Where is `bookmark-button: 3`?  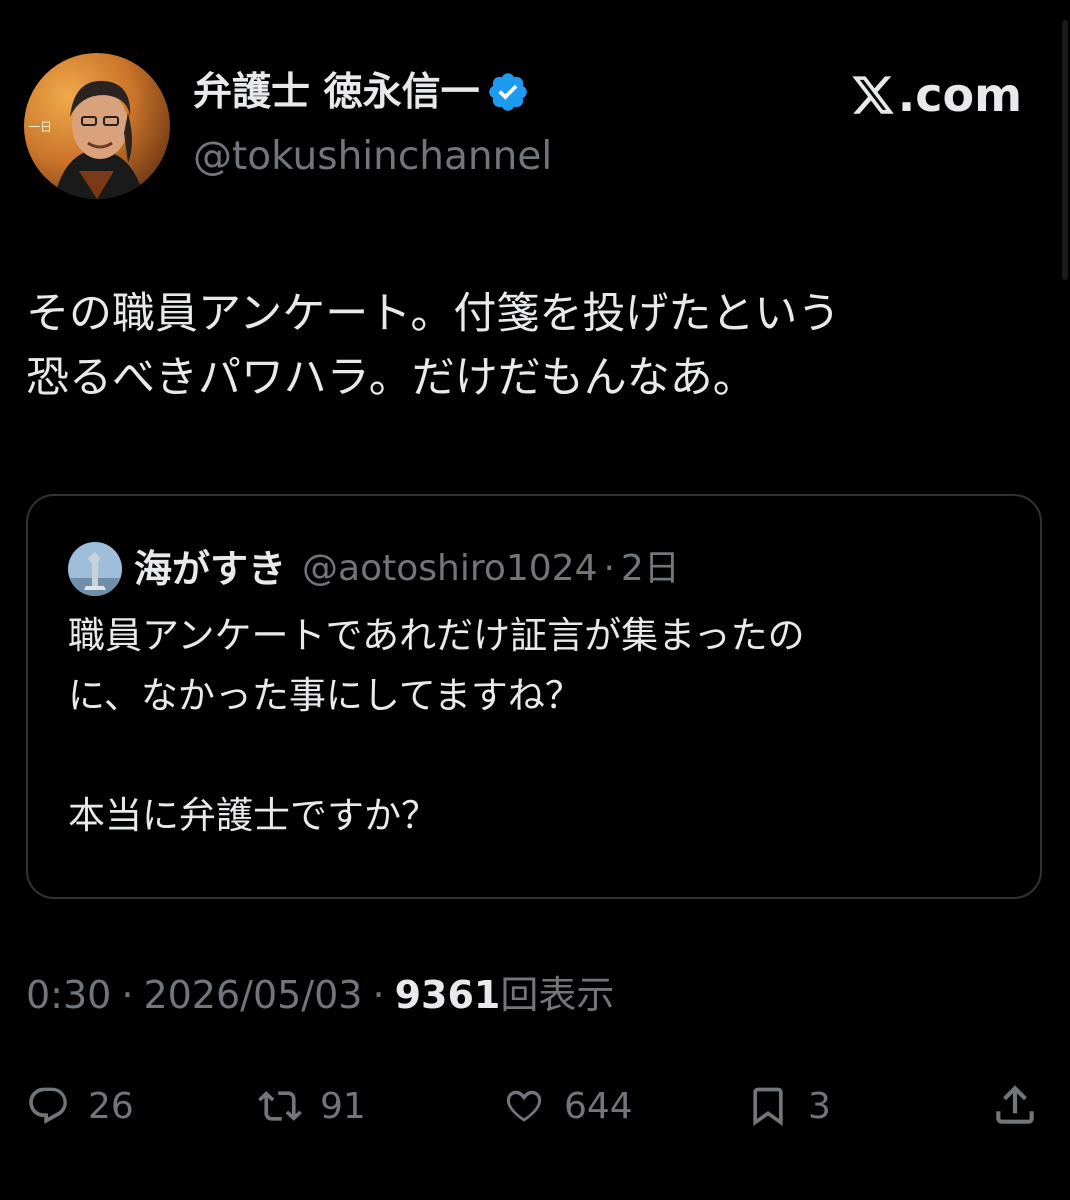 bookmark-button: 3 is located at coordinates (788, 1106).